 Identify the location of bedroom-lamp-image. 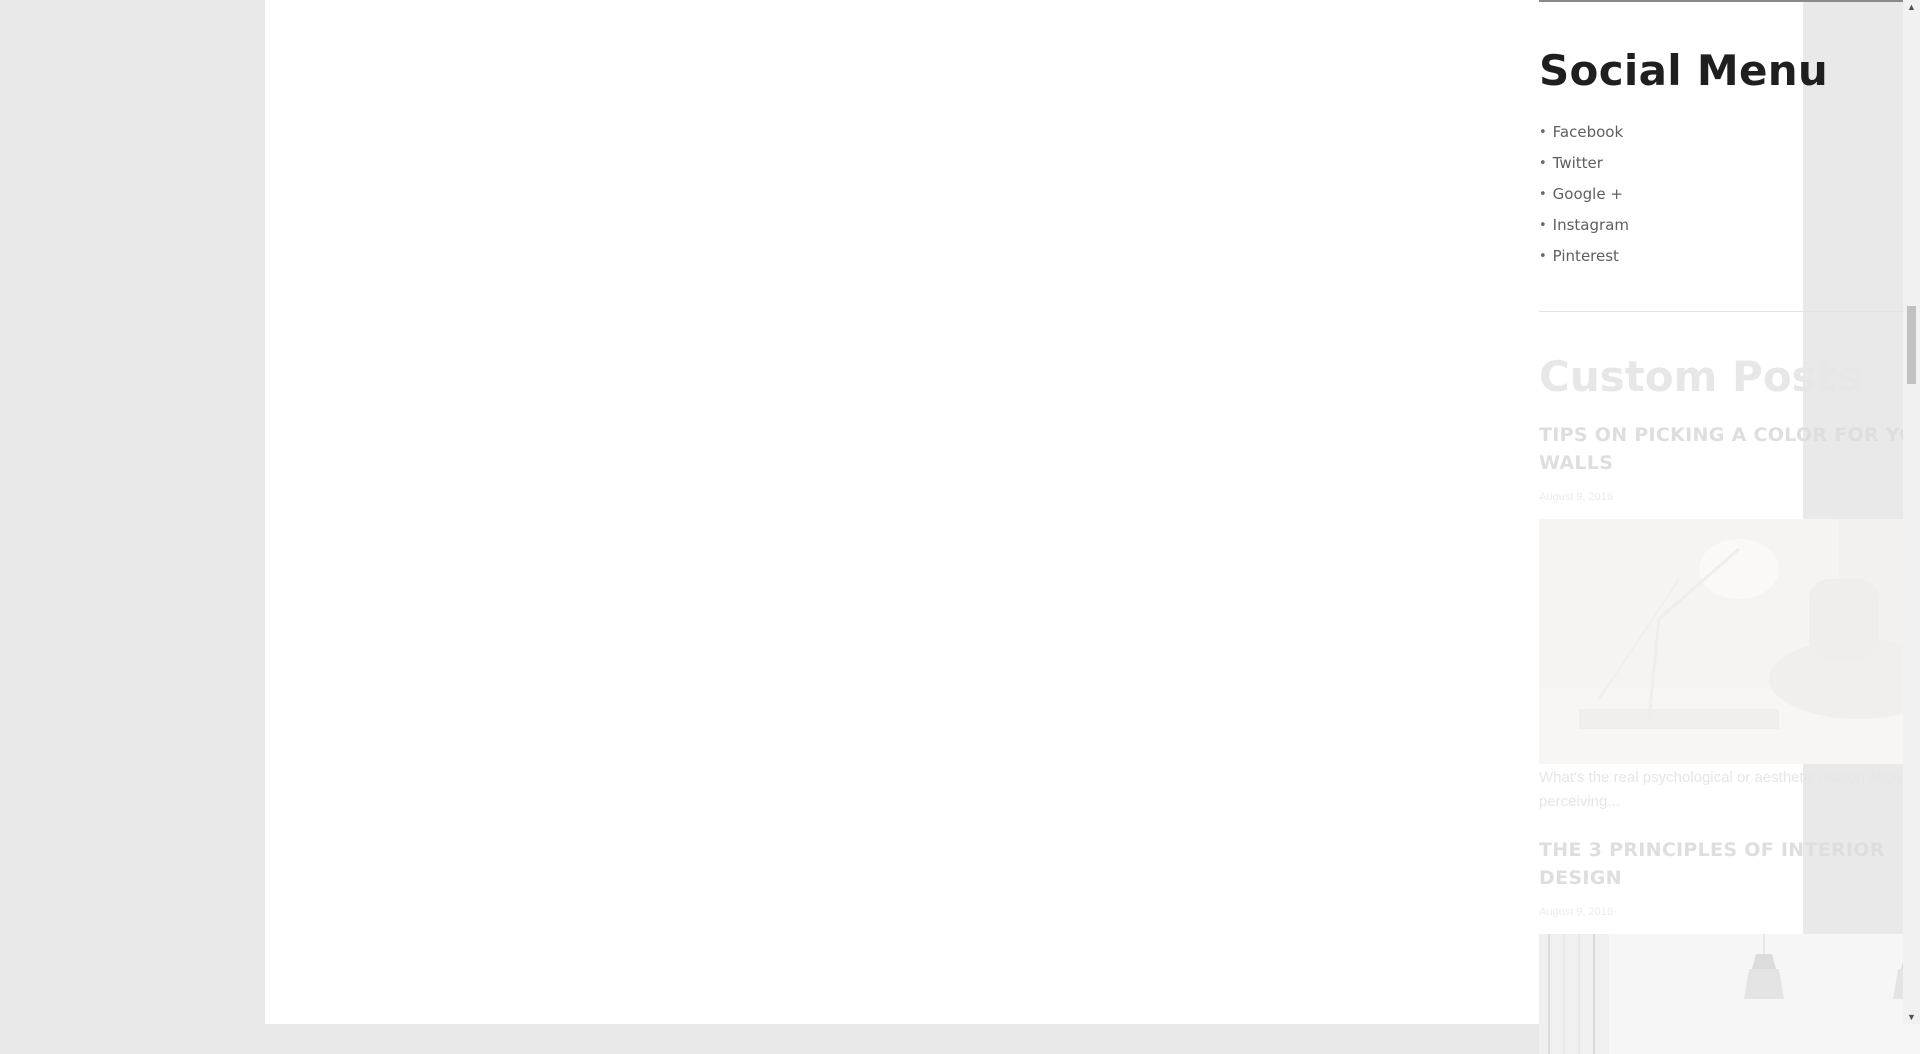
(1729, 641).